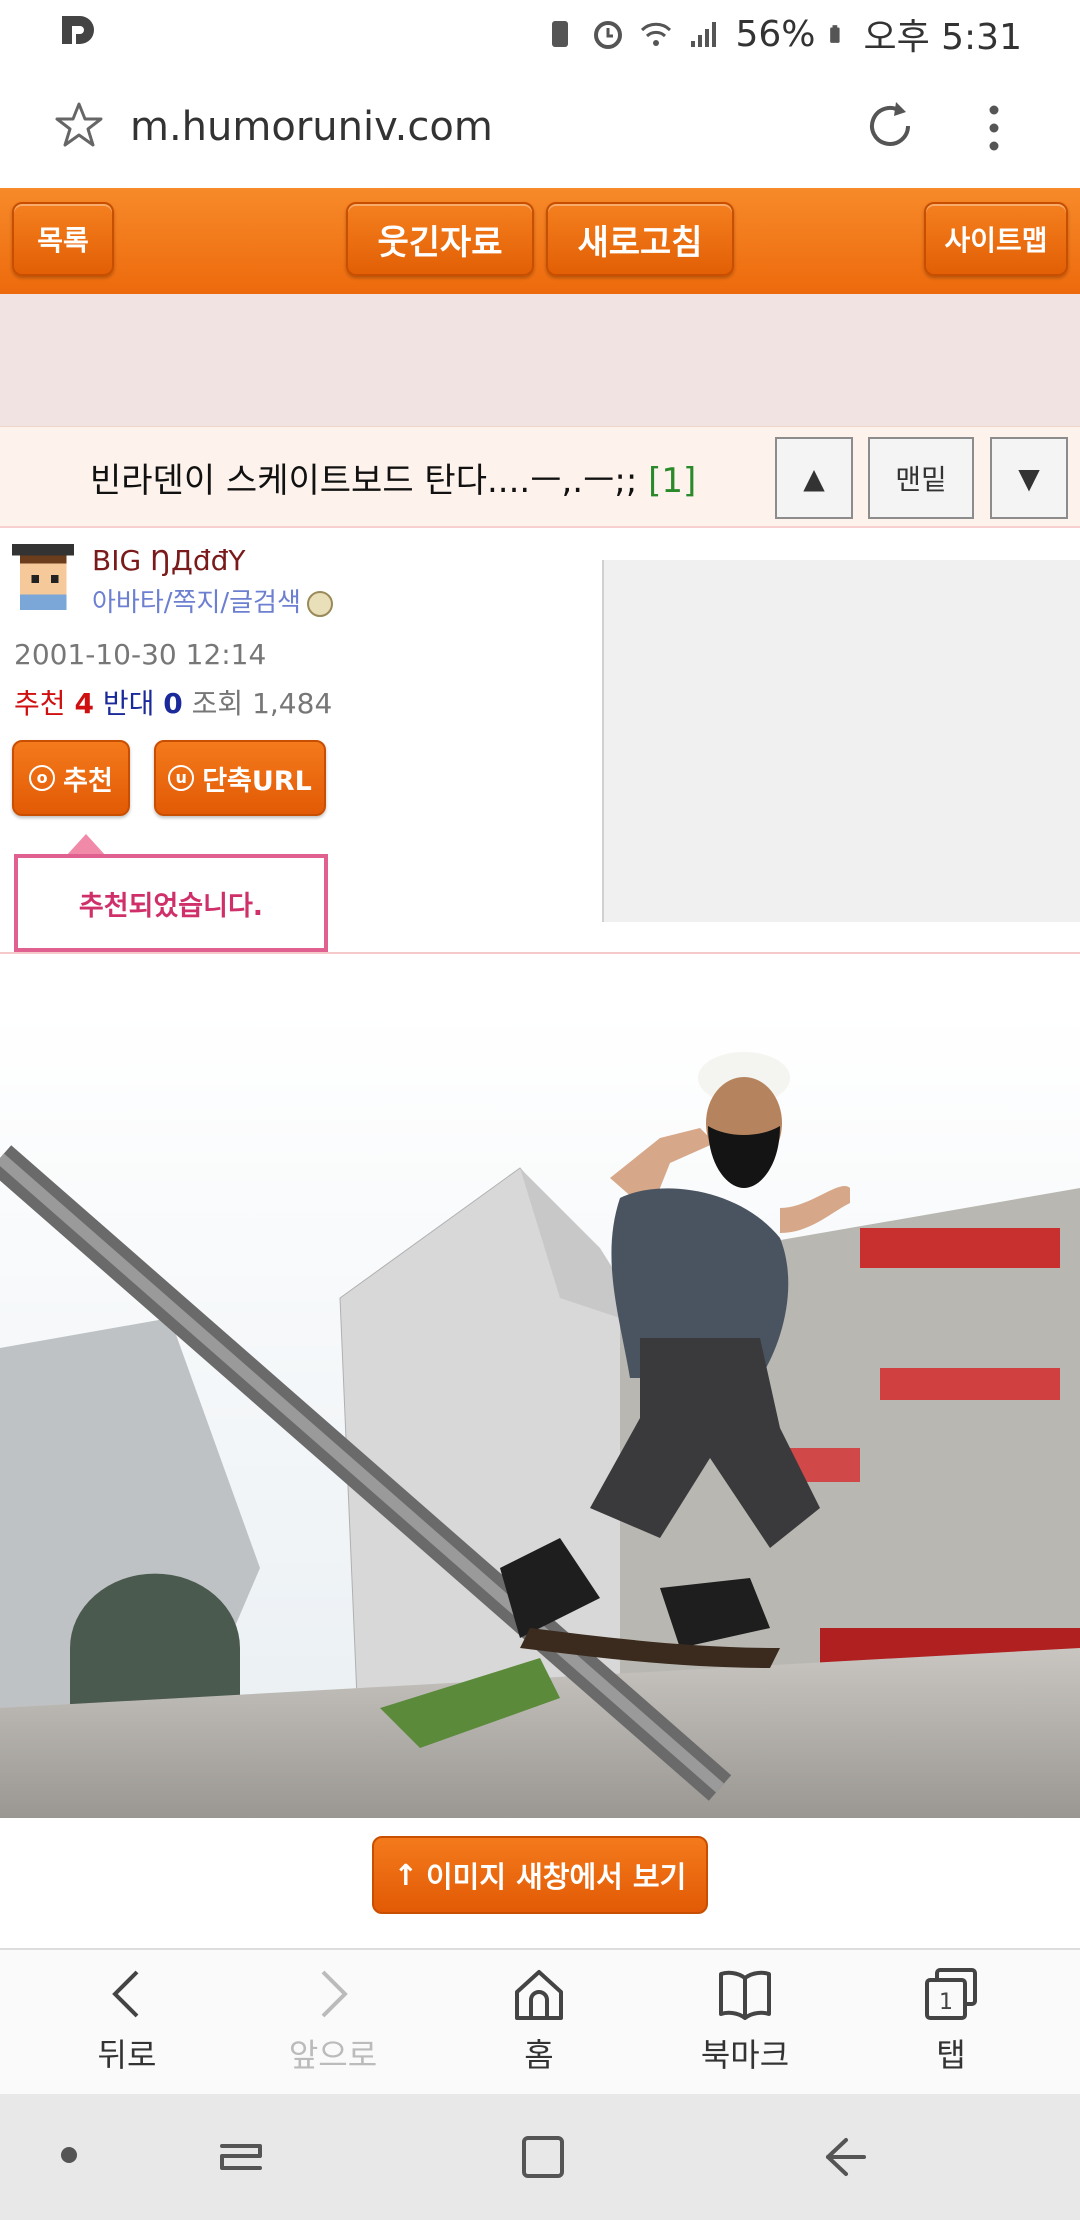 The width and height of the screenshot is (1080, 2220). What do you see at coordinates (672, 481) in the screenshot?
I see `comment-count: [1]` at bounding box center [672, 481].